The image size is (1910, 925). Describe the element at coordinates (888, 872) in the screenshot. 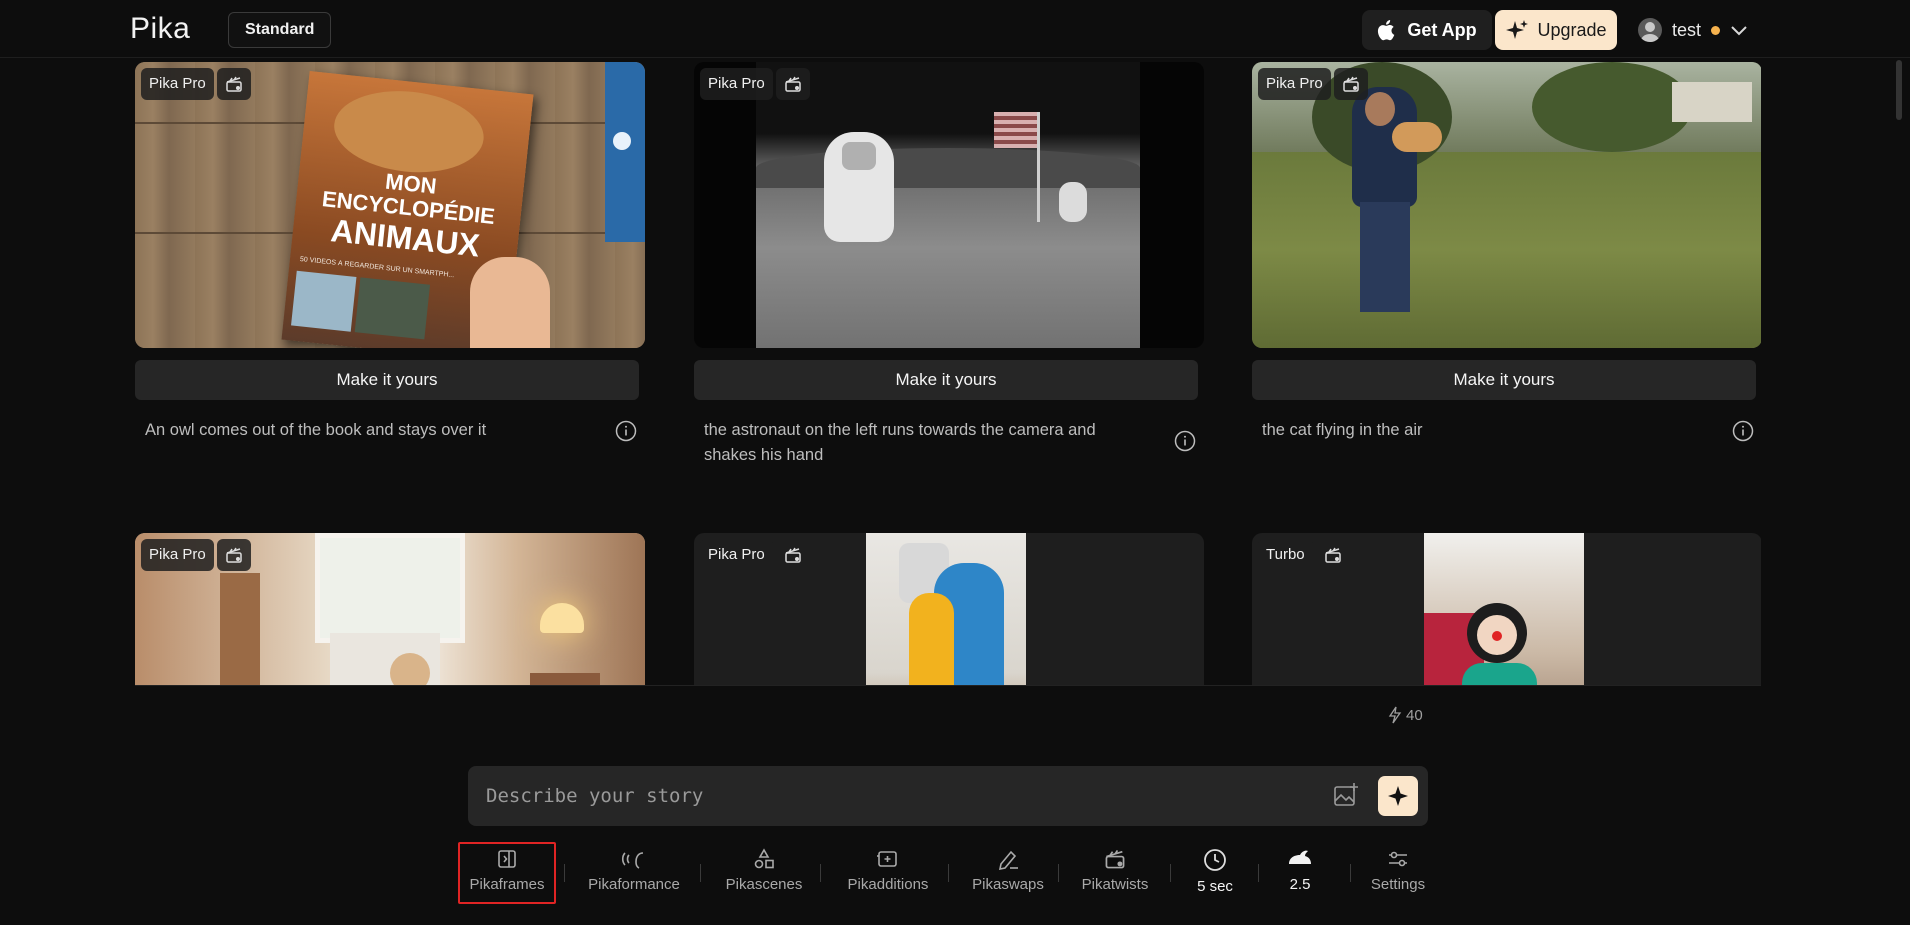

I see `tool-pikadditions: Pikadditions` at that location.